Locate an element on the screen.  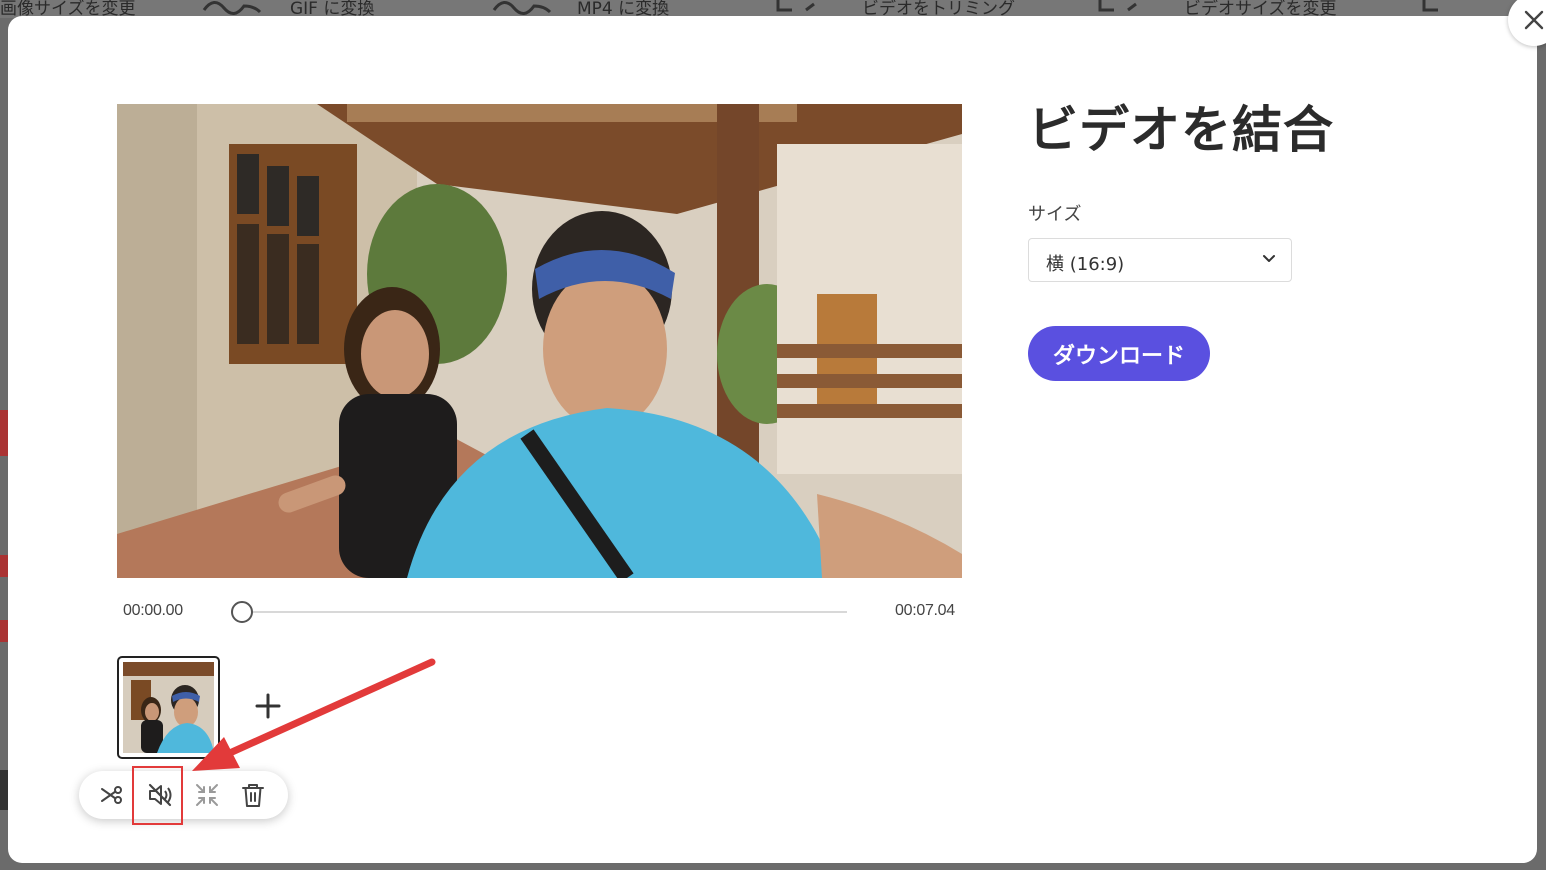
timeline-scrubber is located at coordinates (242, 612).